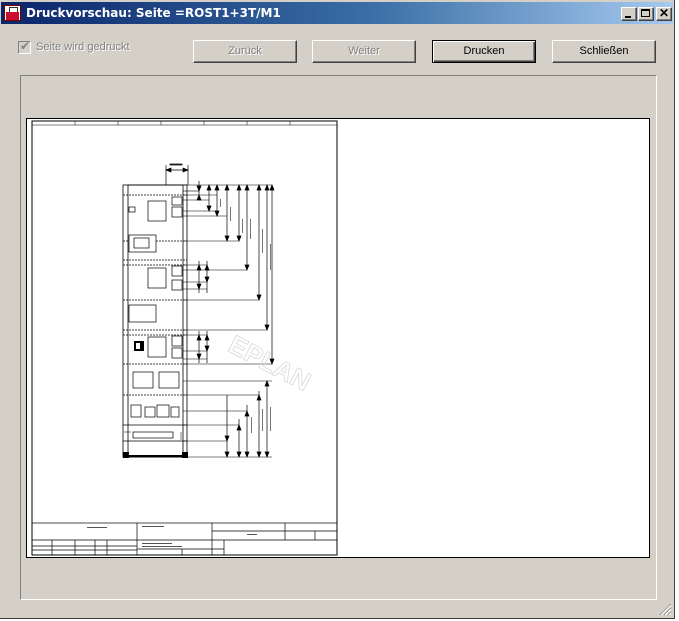 This screenshot has width=679, height=621. Describe the element at coordinates (629, 14) in the screenshot. I see `minimize-button` at that location.